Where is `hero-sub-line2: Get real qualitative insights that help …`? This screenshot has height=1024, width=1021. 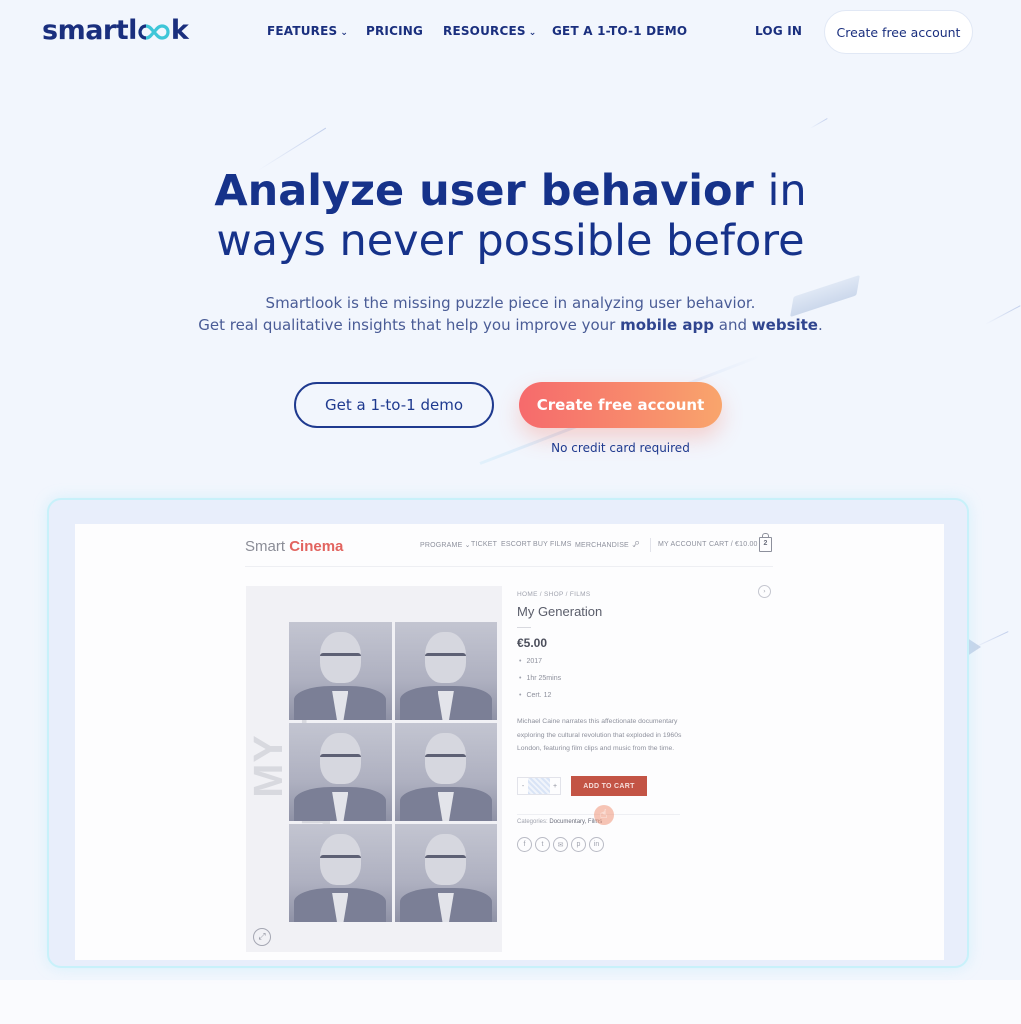 hero-sub-line2: Get real qualitative insights that help … is located at coordinates (409, 325).